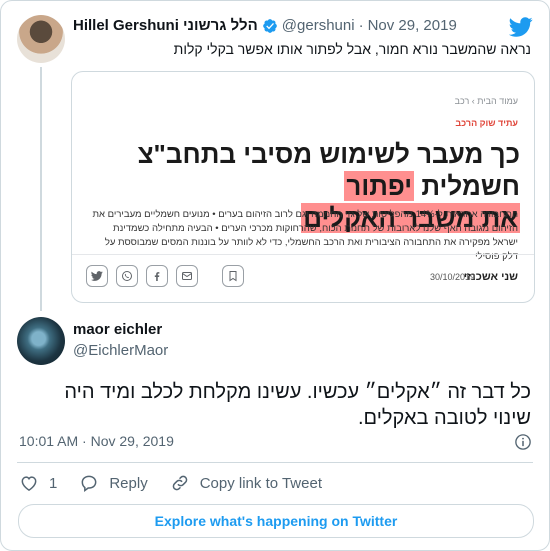  What do you see at coordinates (453, 277) in the screenshot?
I see `article-date: 30/10/2019` at bounding box center [453, 277].